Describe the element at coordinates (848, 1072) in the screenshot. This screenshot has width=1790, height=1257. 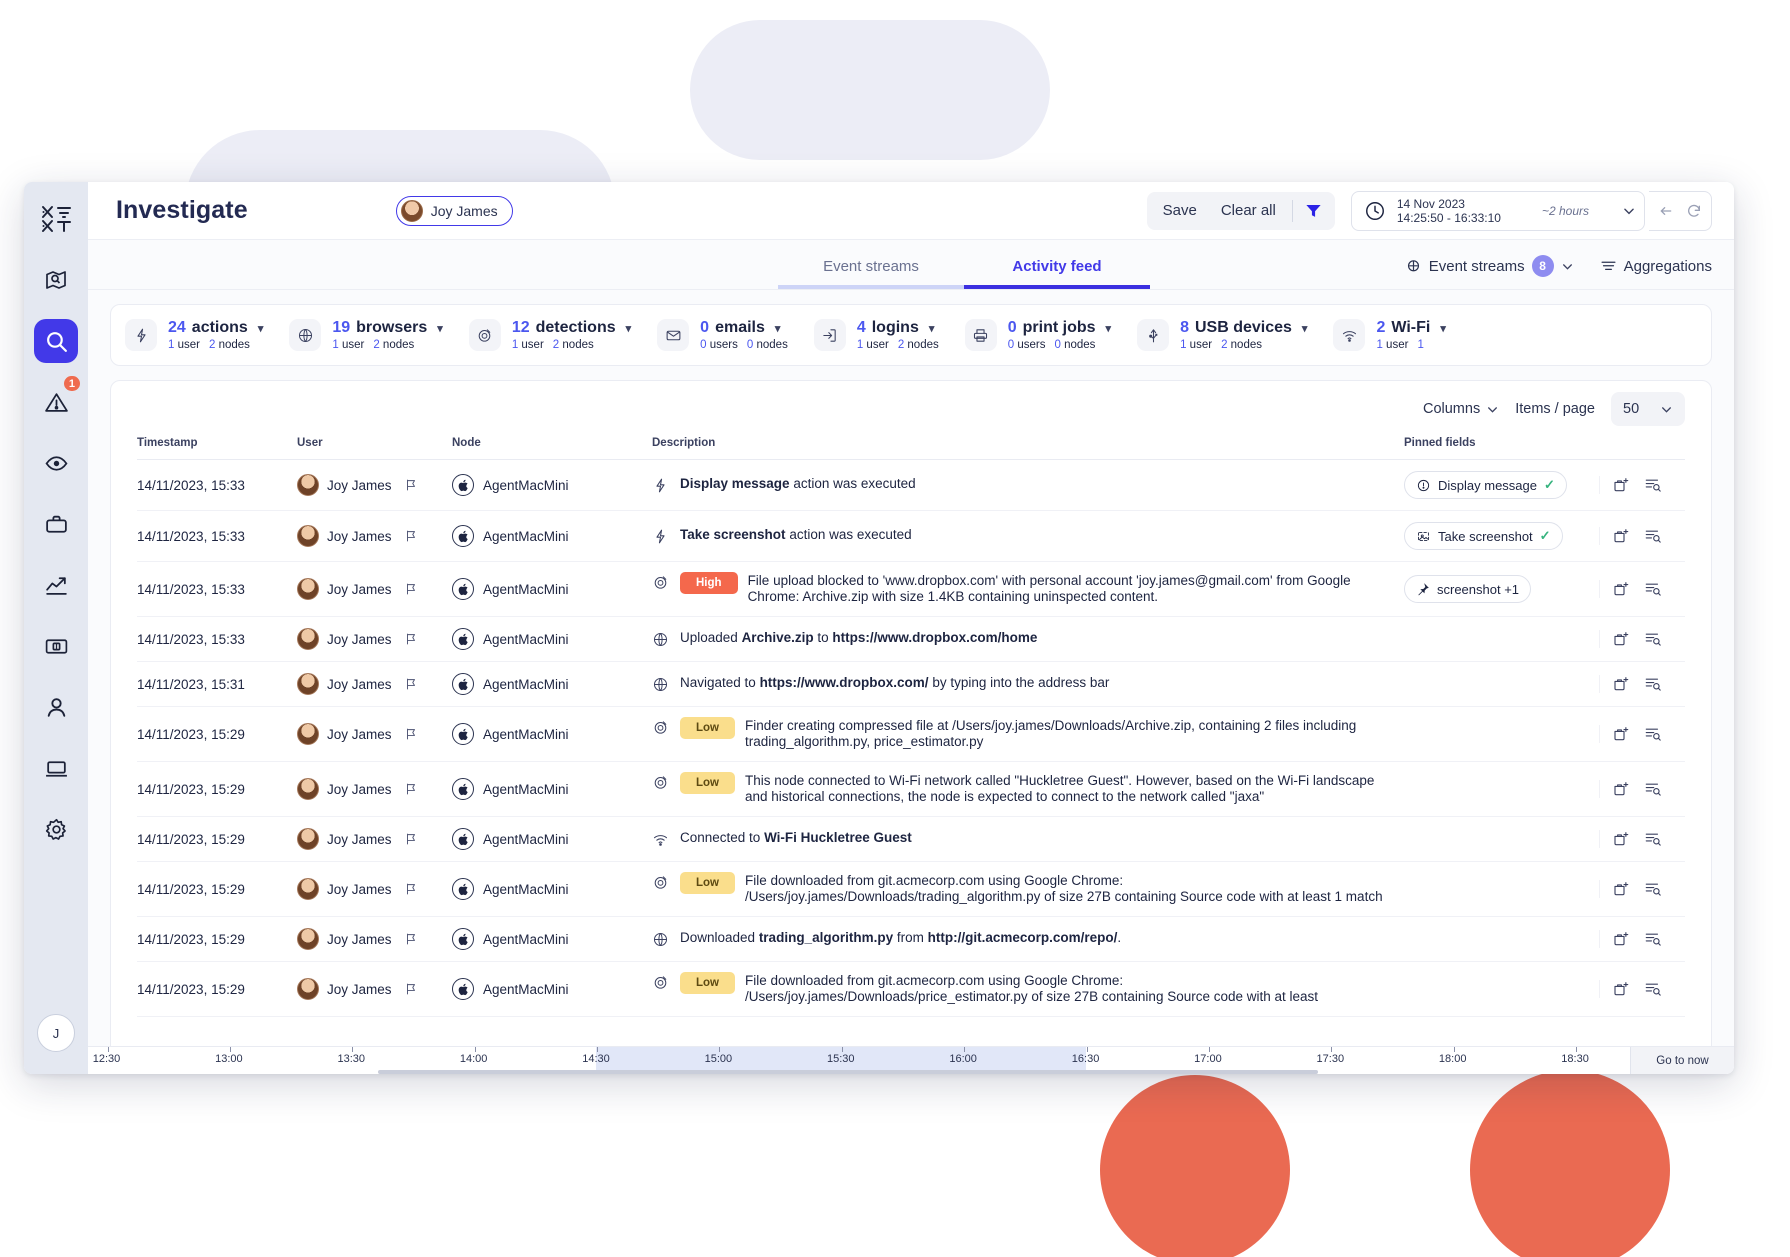
I see `horizontal-scrollbar` at that location.